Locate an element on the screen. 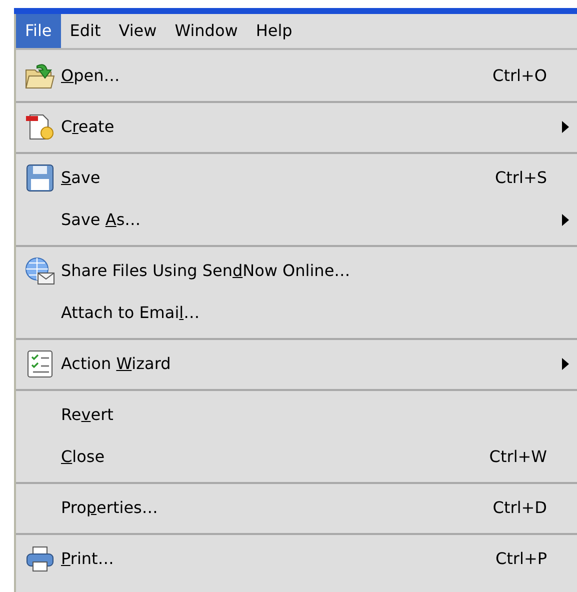  menu-item: Create is located at coordinates (87, 127).